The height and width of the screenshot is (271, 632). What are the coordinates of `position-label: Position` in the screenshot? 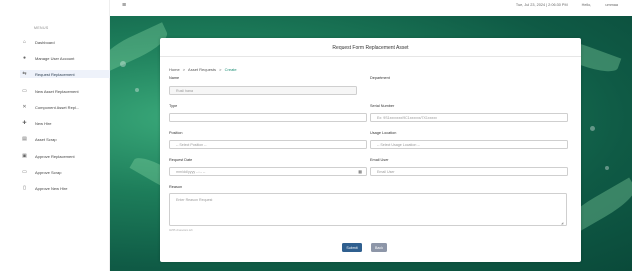 It's located at (176, 133).